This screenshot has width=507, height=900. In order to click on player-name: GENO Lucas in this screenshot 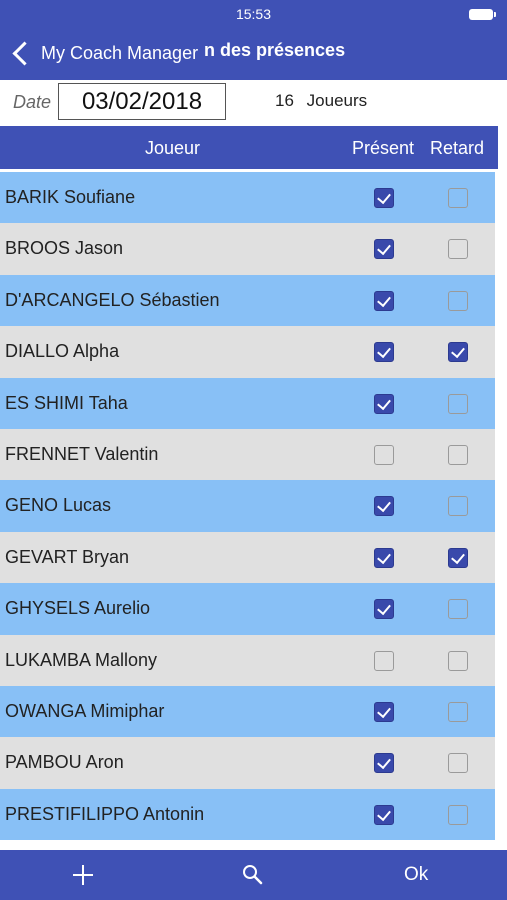, I will do `click(58, 505)`.